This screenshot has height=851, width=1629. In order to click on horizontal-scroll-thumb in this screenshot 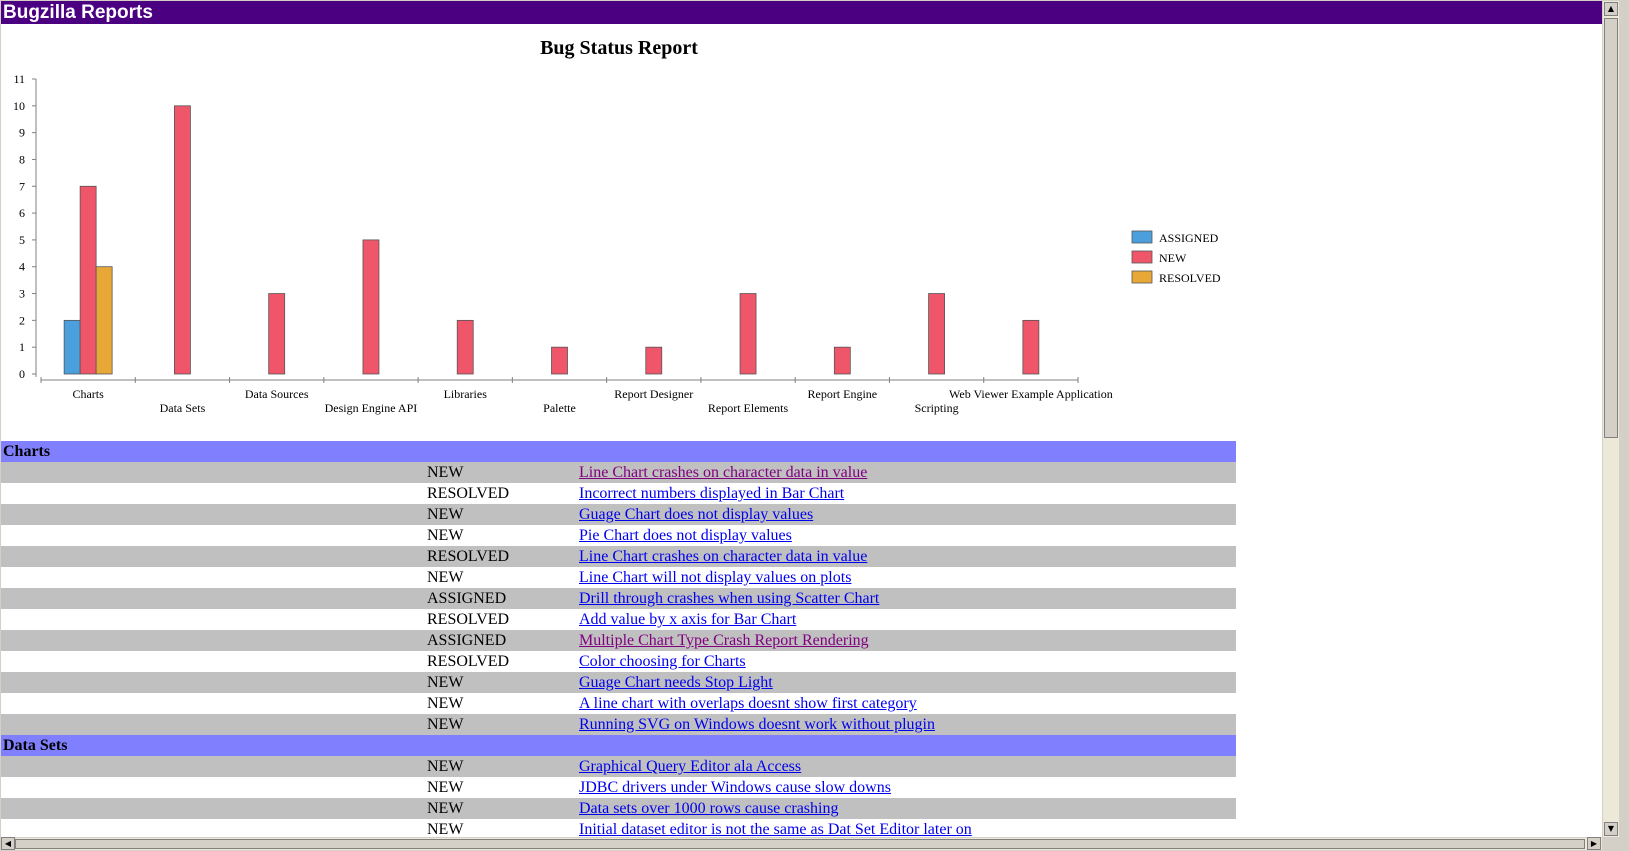, I will do `click(800, 844)`.